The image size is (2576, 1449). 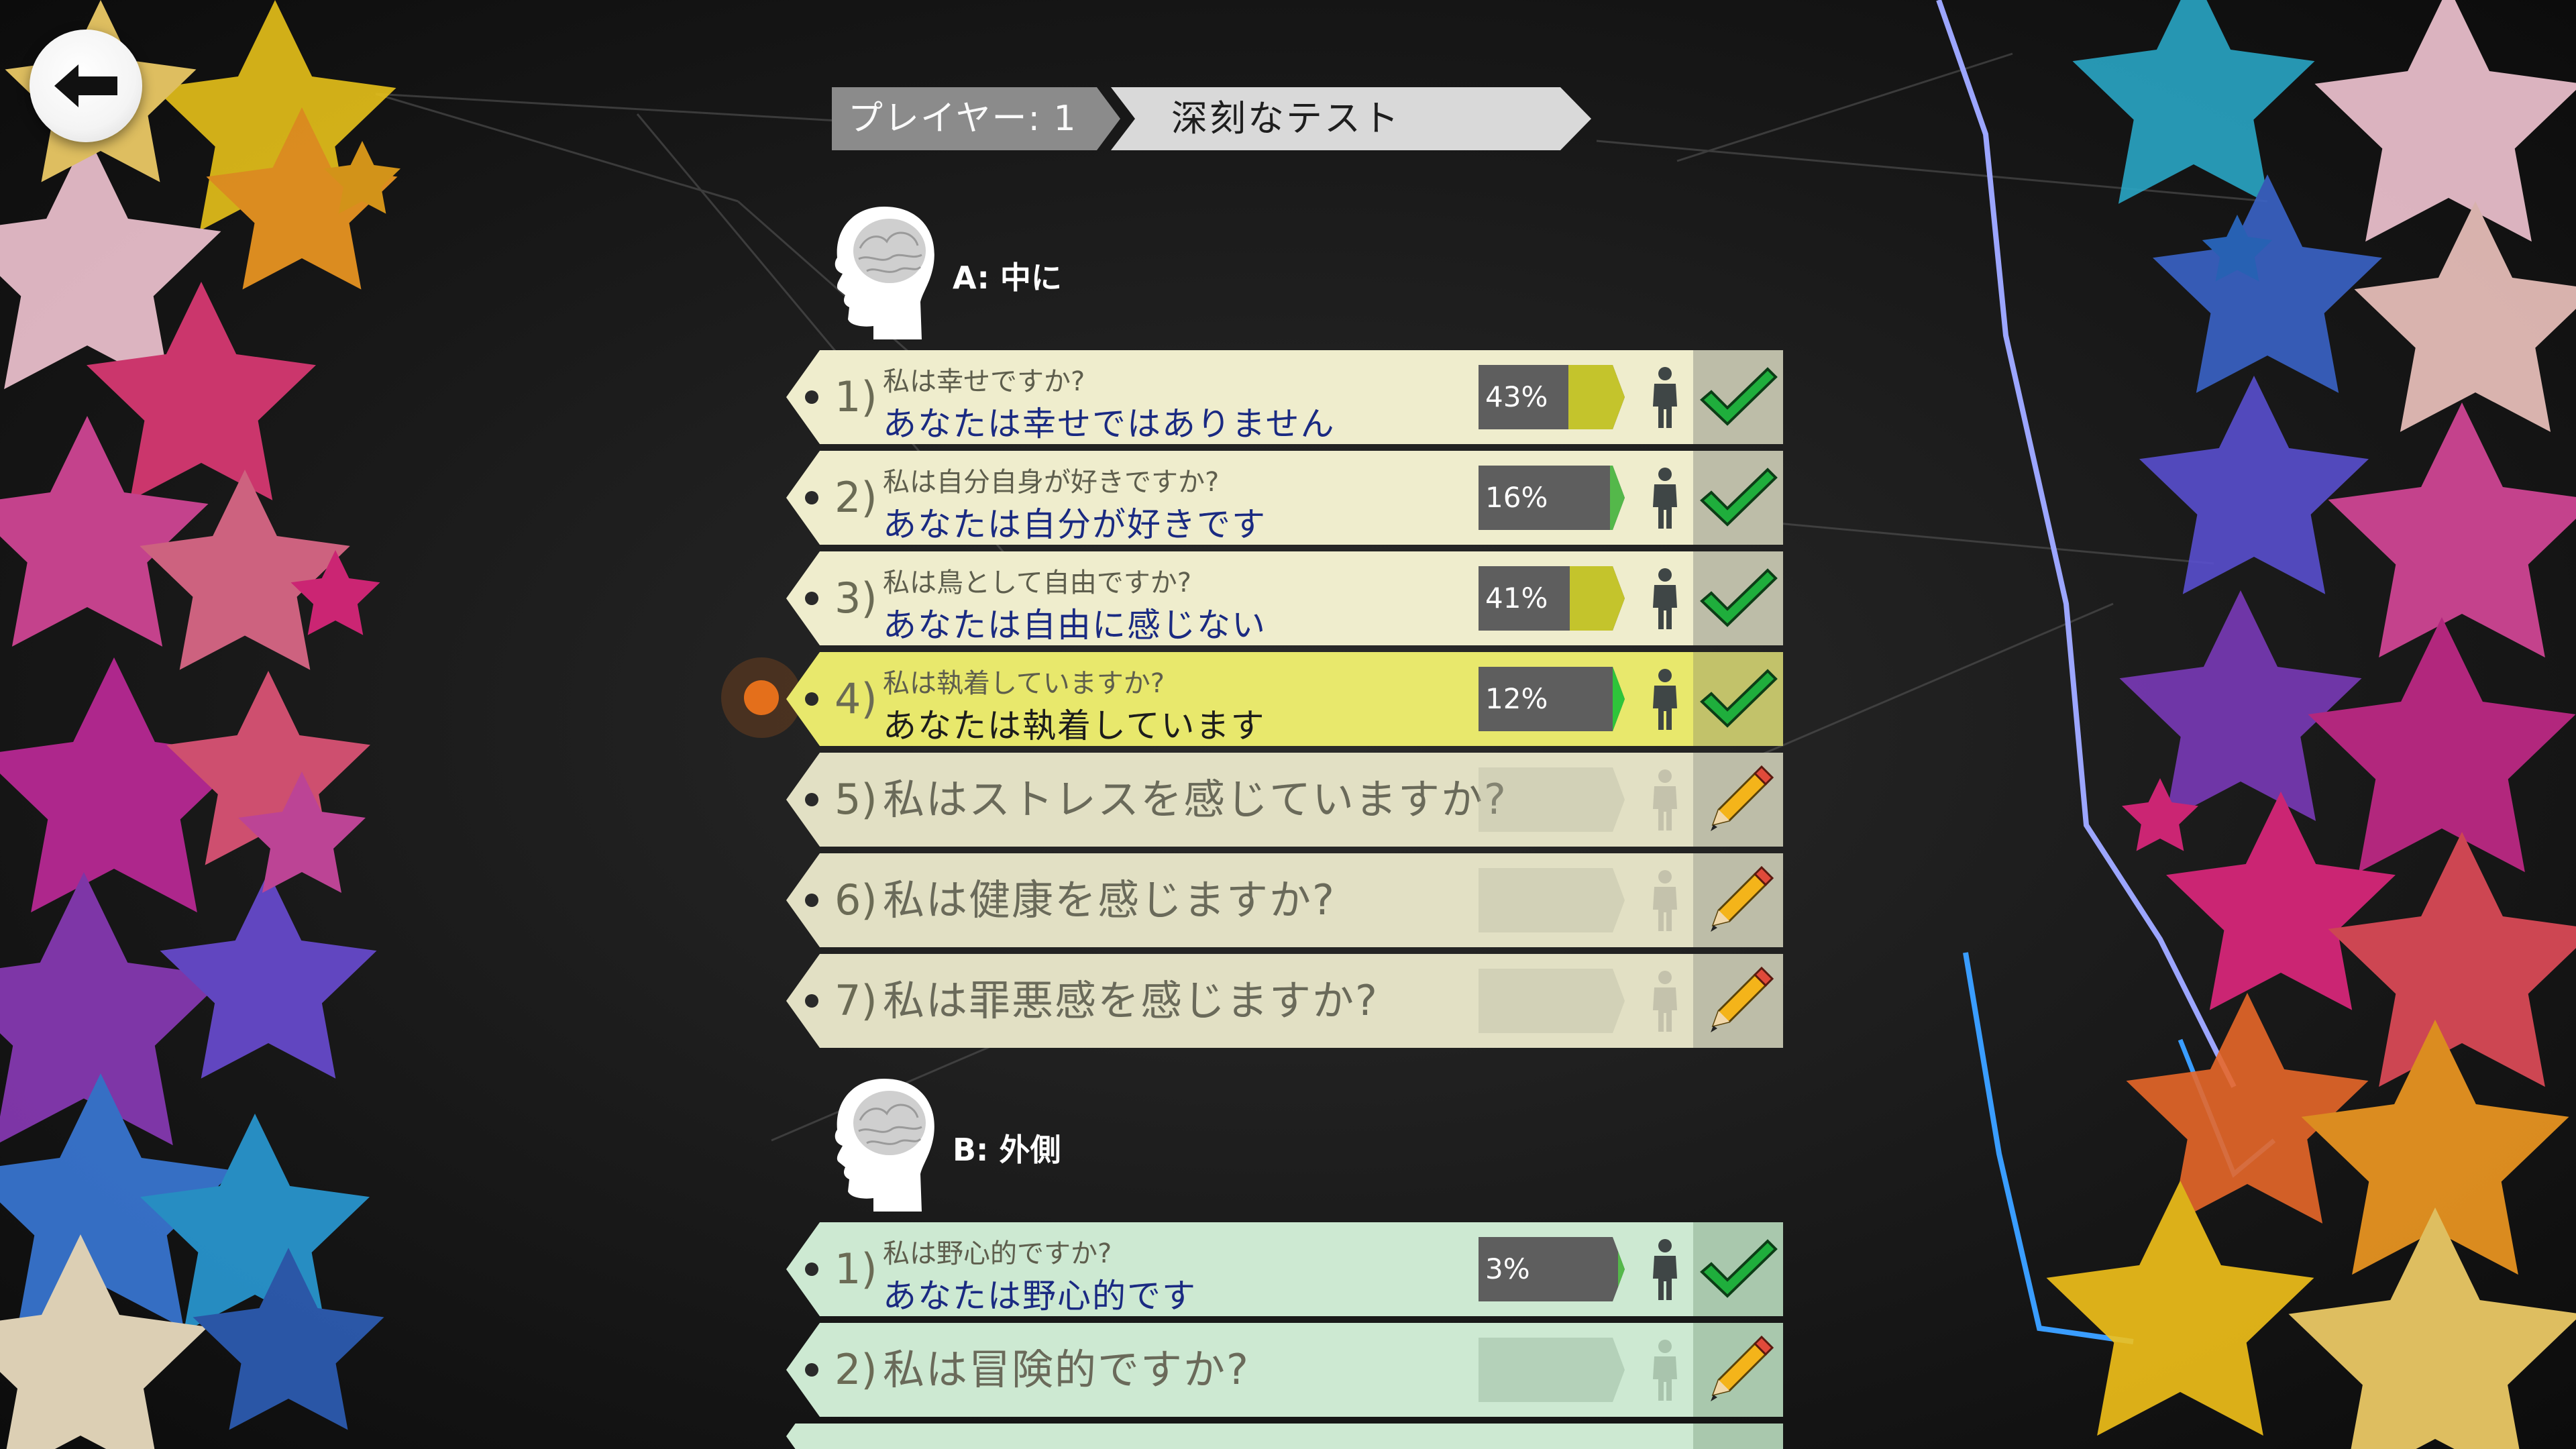 I want to click on question-row: 1) 私は幸せですか? あなたは幸せではありません 43%, so click(x=1284, y=397).